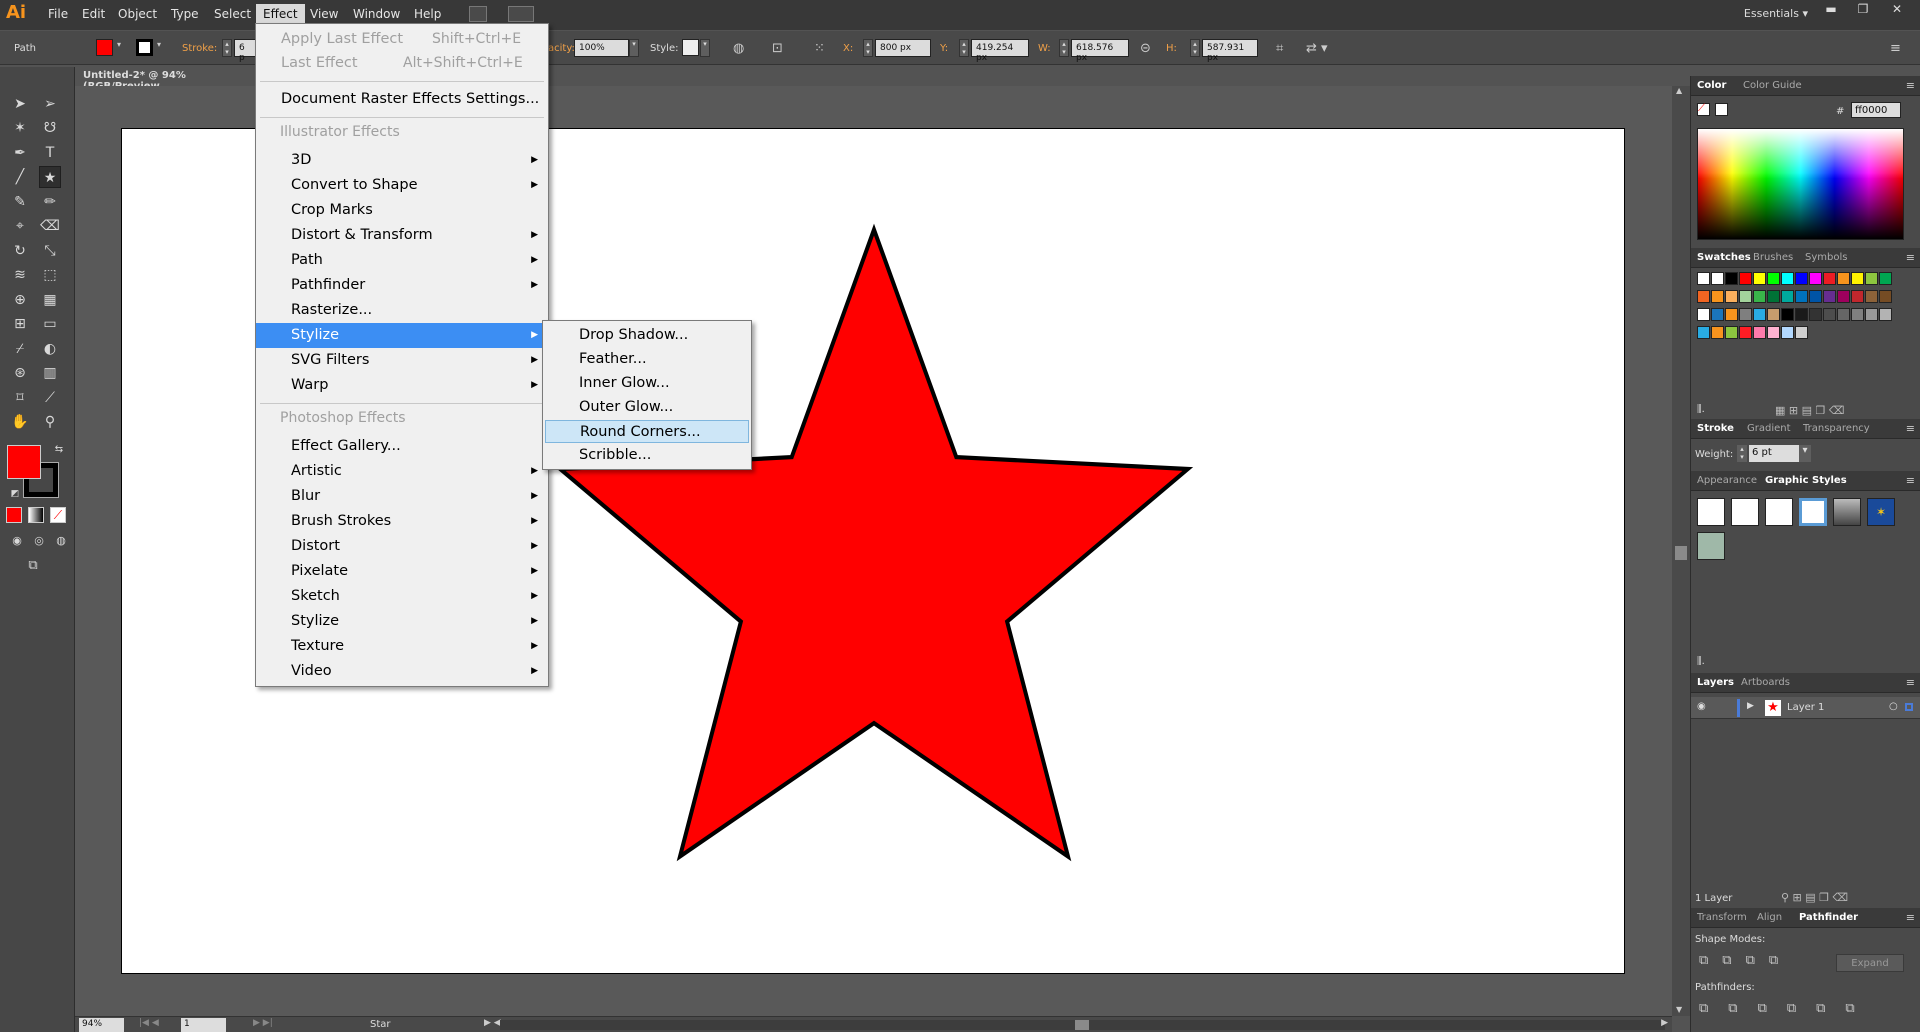 Image resolution: width=1920 pixels, height=1032 pixels. What do you see at coordinates (119, 44) in the screenshot?
I see `chevron-down-icon: ▾` at bounding box center [119, 44].